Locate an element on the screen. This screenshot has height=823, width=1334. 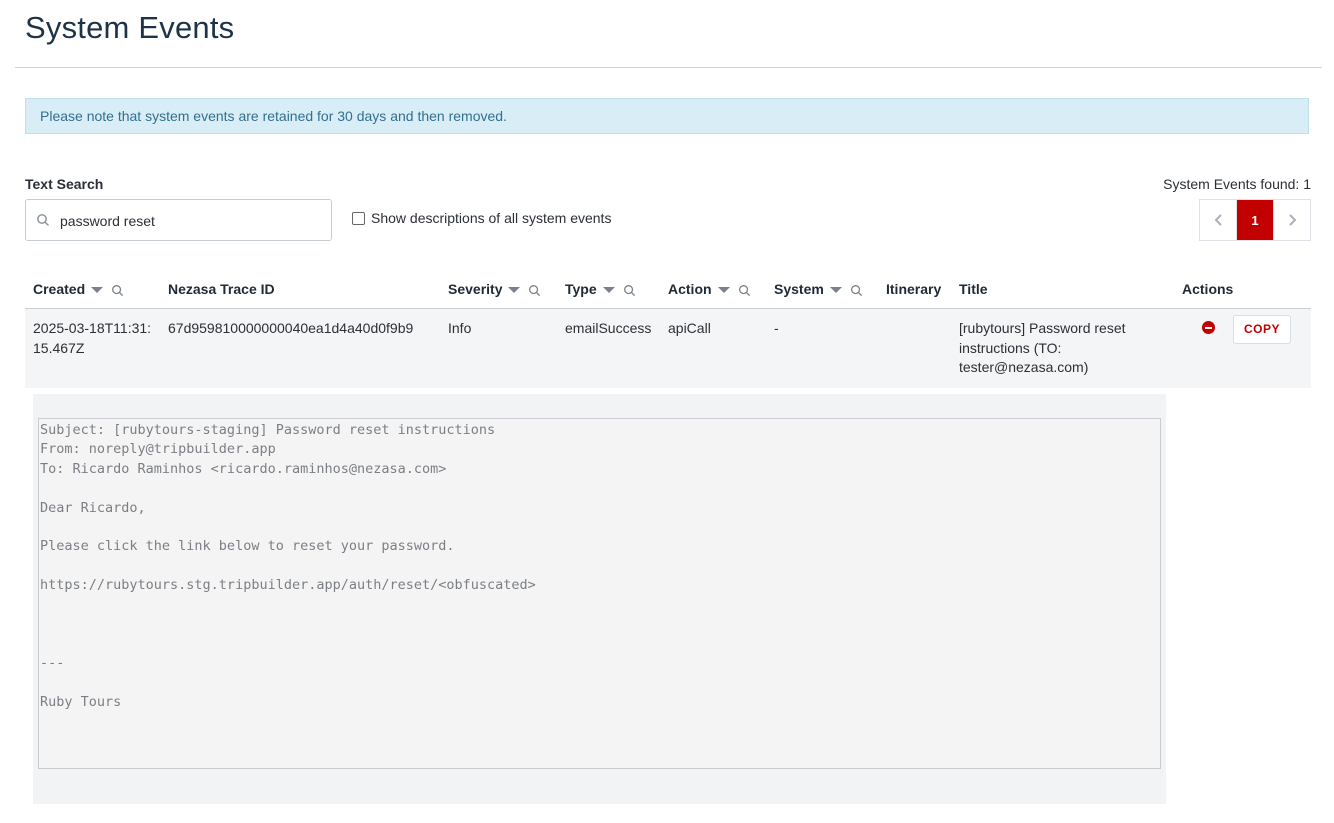
col-actions: Actions is located at coordinates (1242, 288).